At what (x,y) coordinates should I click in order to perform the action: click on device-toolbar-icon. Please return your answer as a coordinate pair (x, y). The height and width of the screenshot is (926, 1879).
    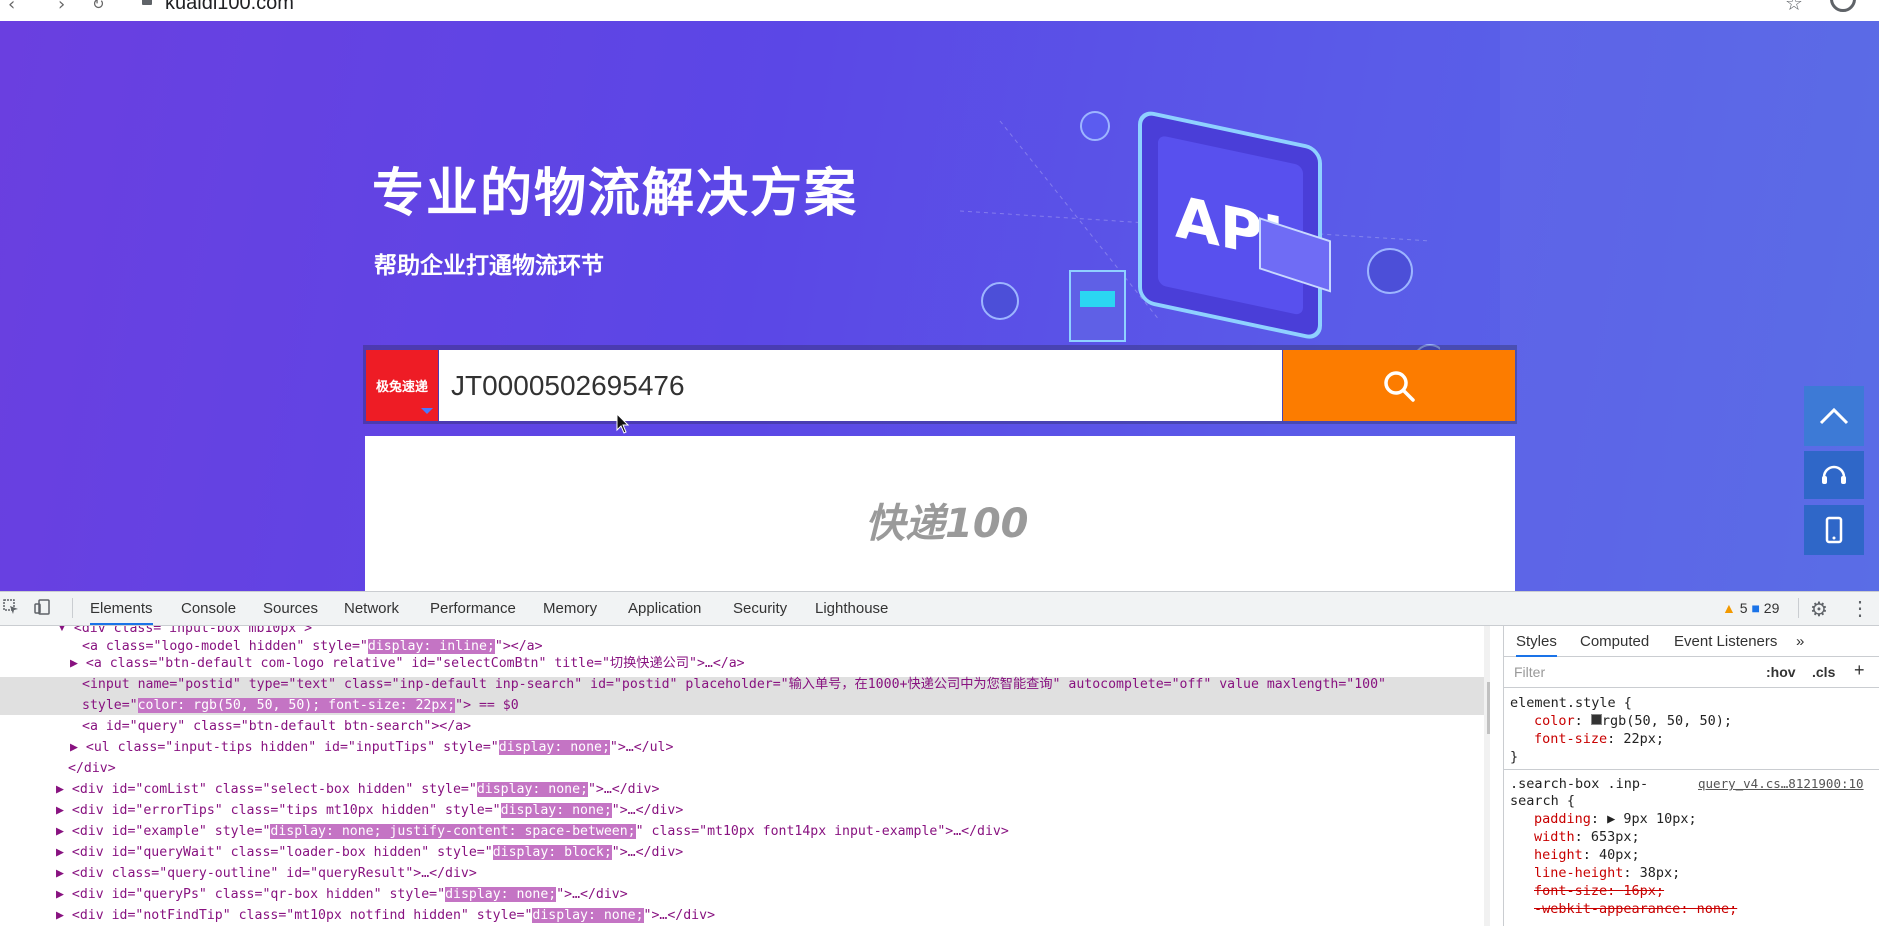
    Looking at the image, I should click on (42, 607).